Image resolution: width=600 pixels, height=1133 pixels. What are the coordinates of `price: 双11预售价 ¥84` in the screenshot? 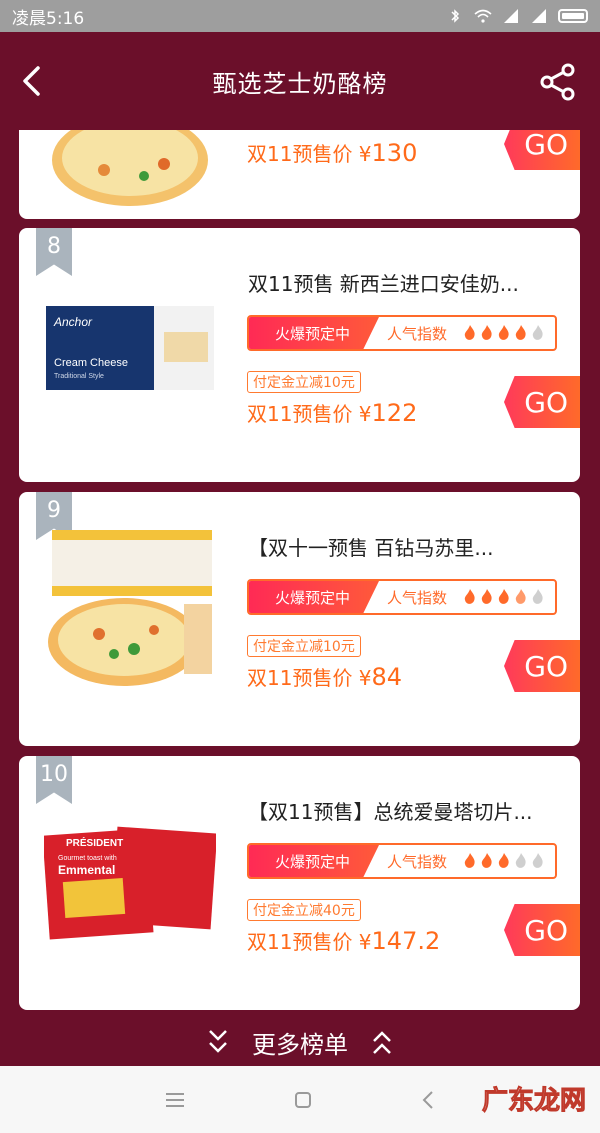 It's located at (325, 677).